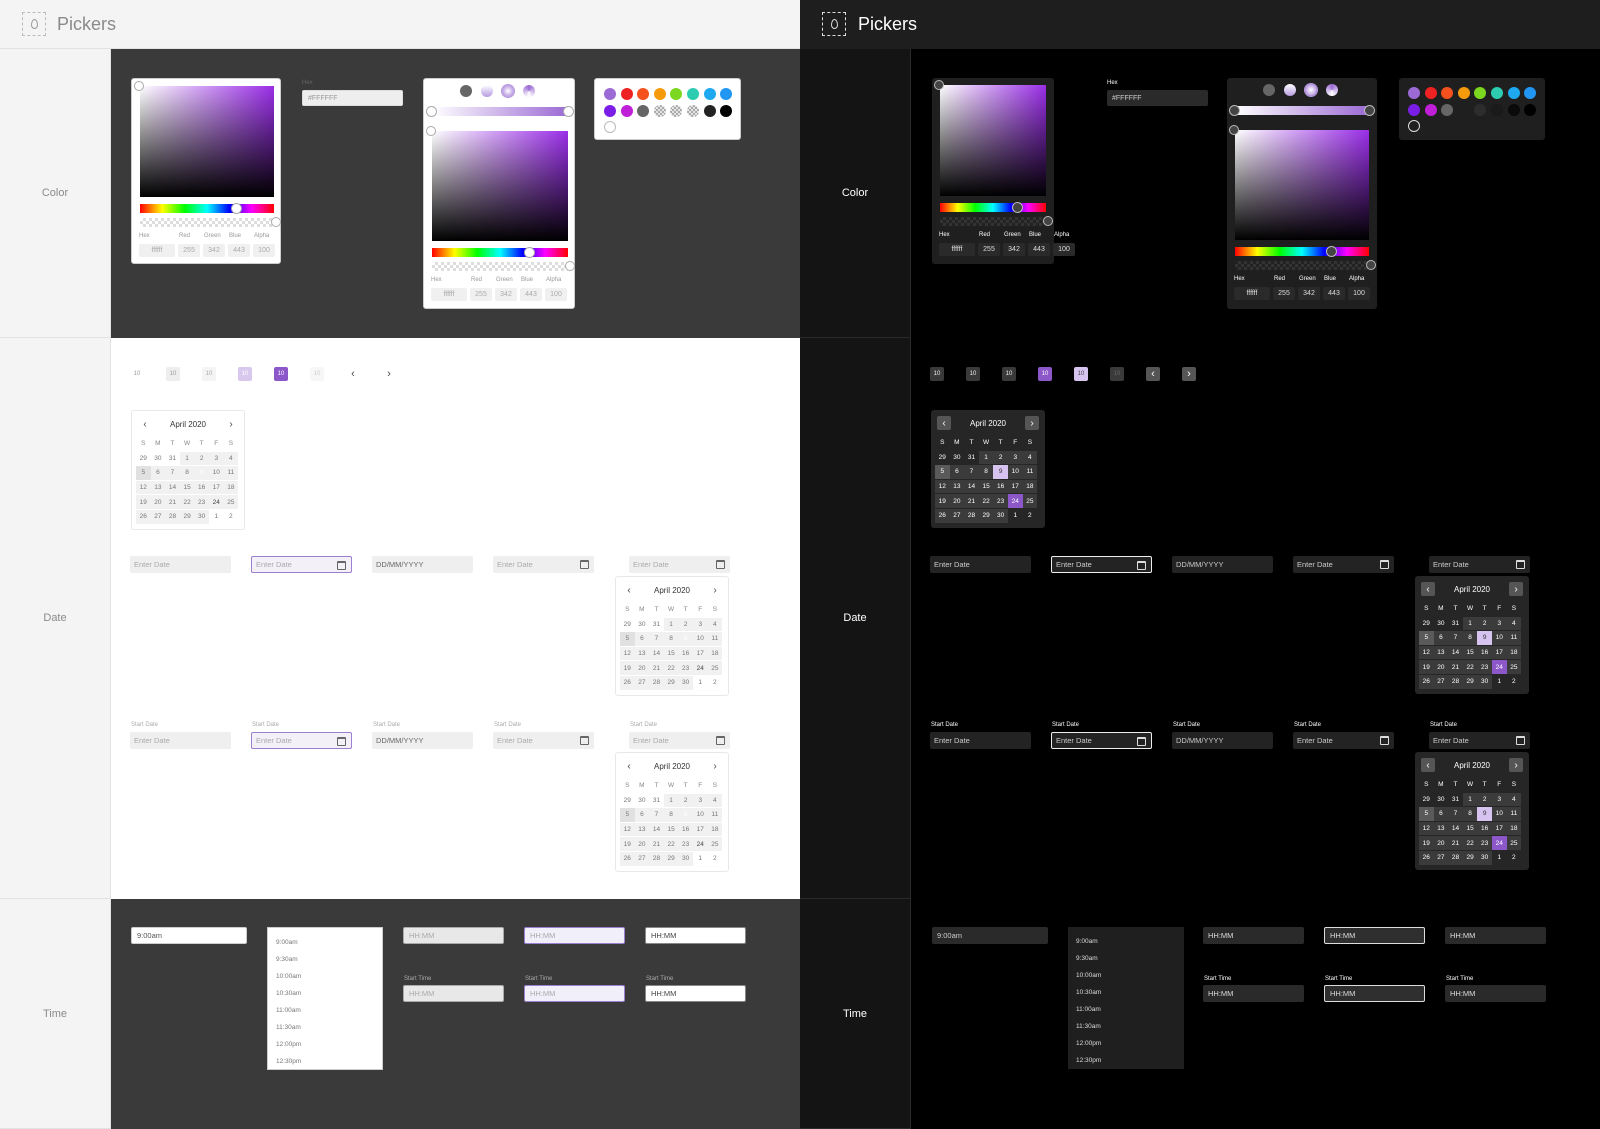  Describe the element at coordinates (499, 193) in the screenshot. I see `color-picker: Hex ffffff Red 255 Green 342 Blue 443 Alpha 100` at that location.